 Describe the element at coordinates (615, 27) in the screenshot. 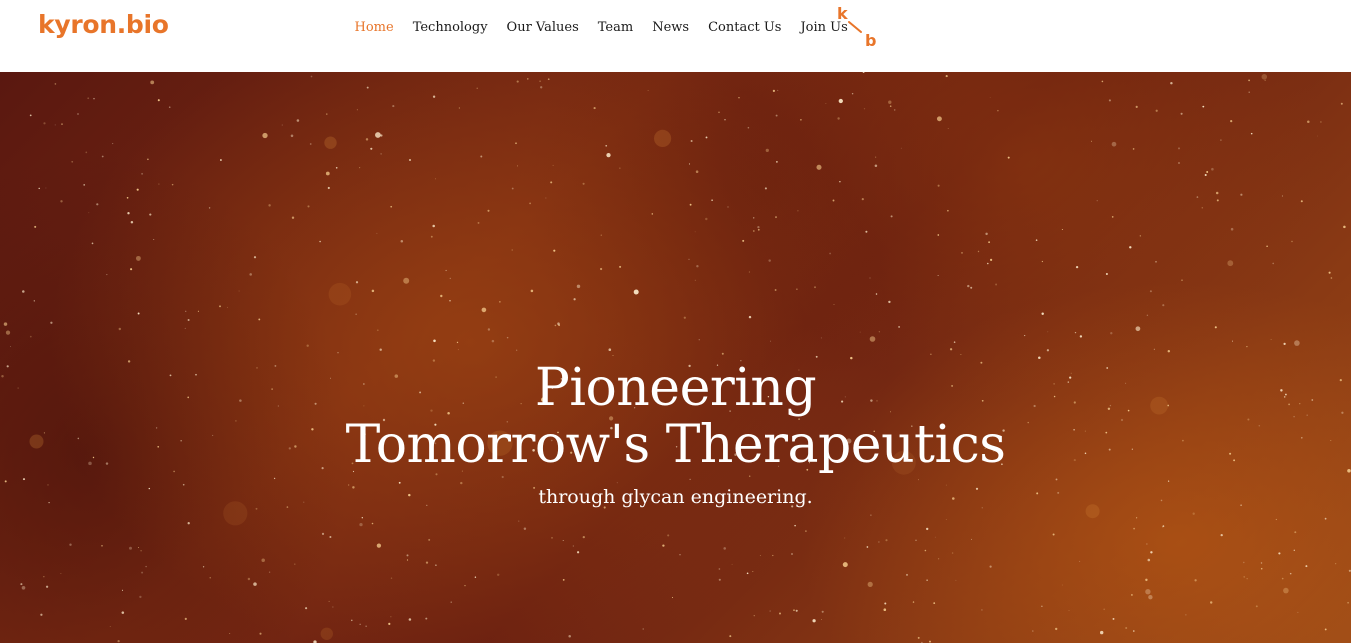

I see `nav-item-team: Team` at that location.